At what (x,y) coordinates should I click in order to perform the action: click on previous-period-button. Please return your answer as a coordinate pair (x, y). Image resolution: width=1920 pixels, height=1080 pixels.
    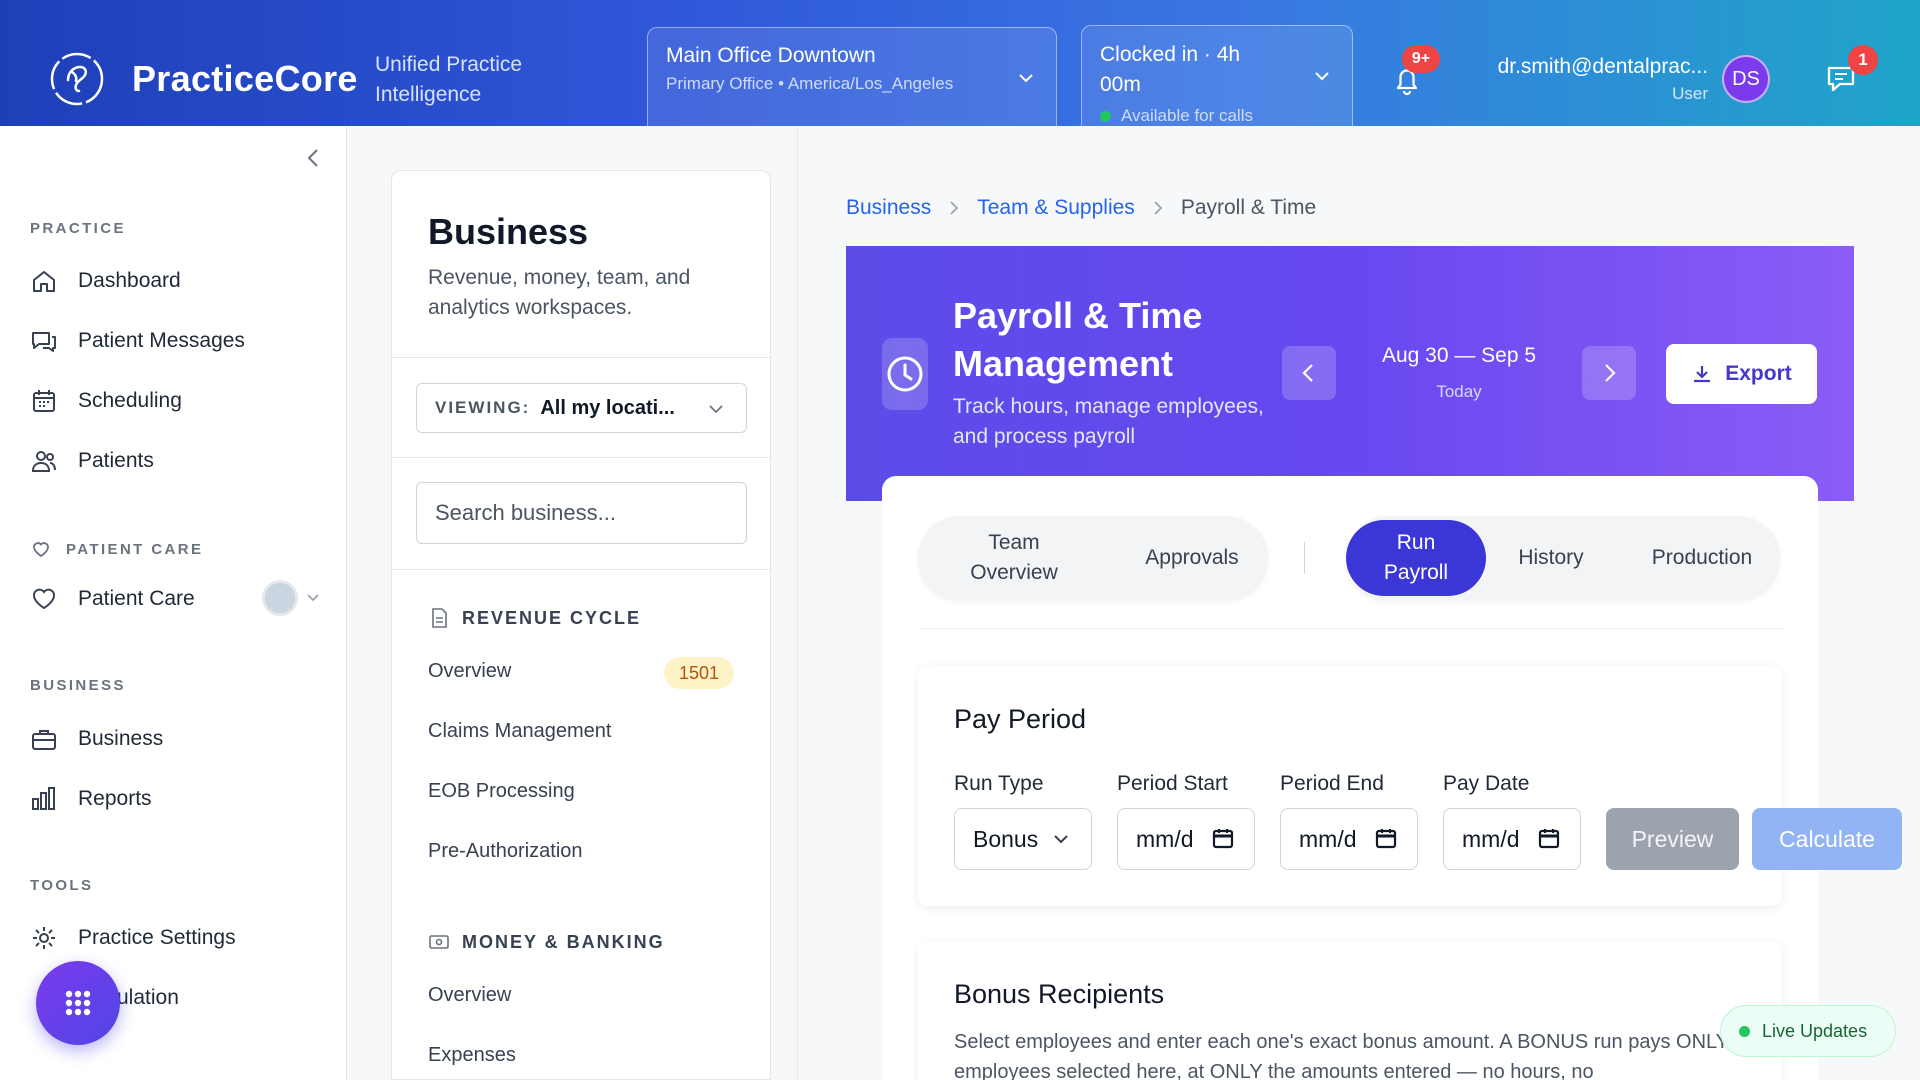
    Looking at the image, I should click on (1309, 373).